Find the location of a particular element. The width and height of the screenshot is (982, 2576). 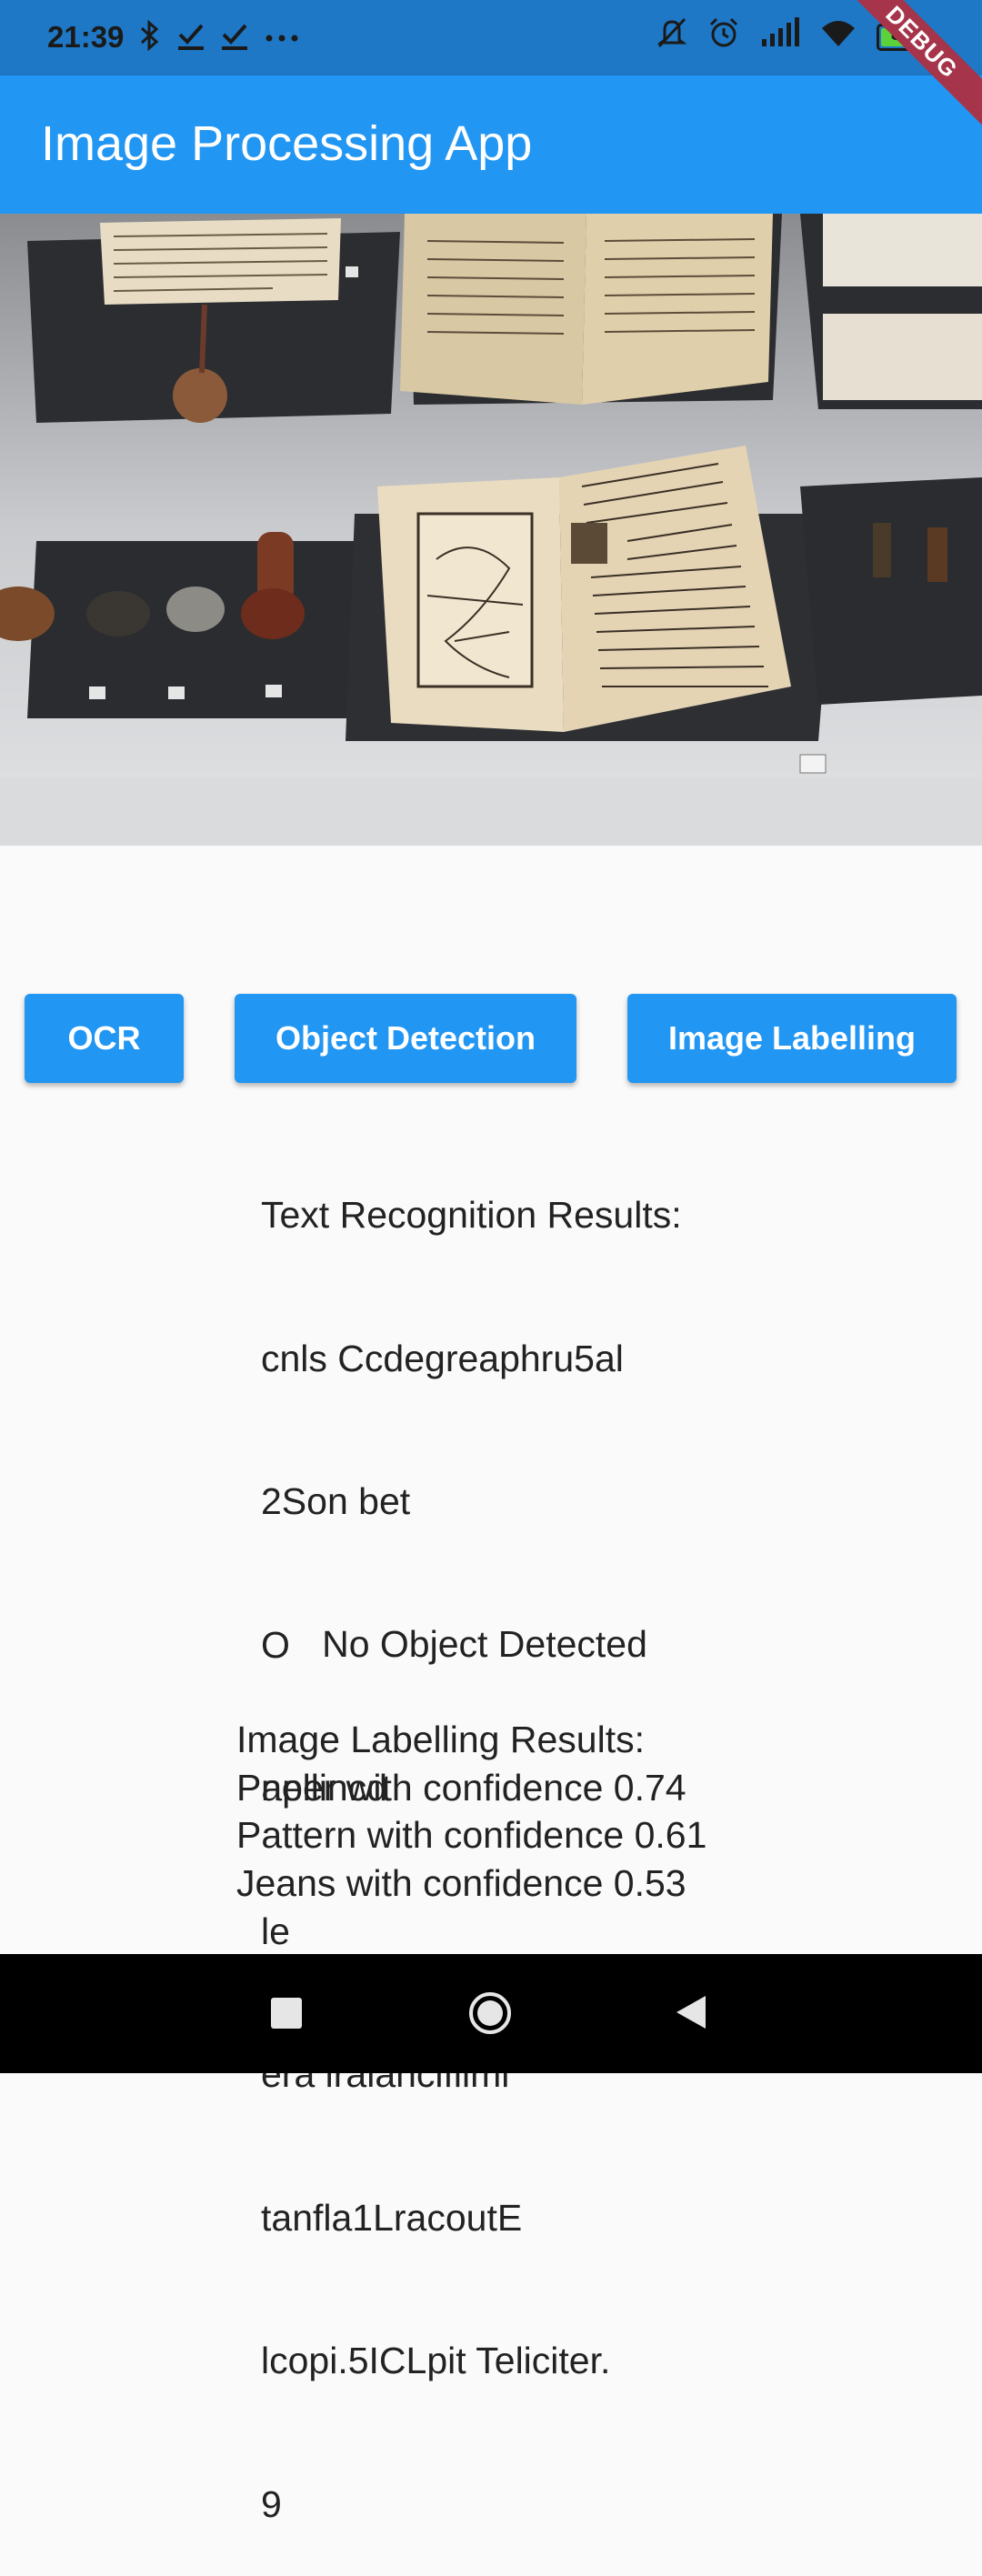

ocr-result-line: le is located at coordinates (275, 1930).